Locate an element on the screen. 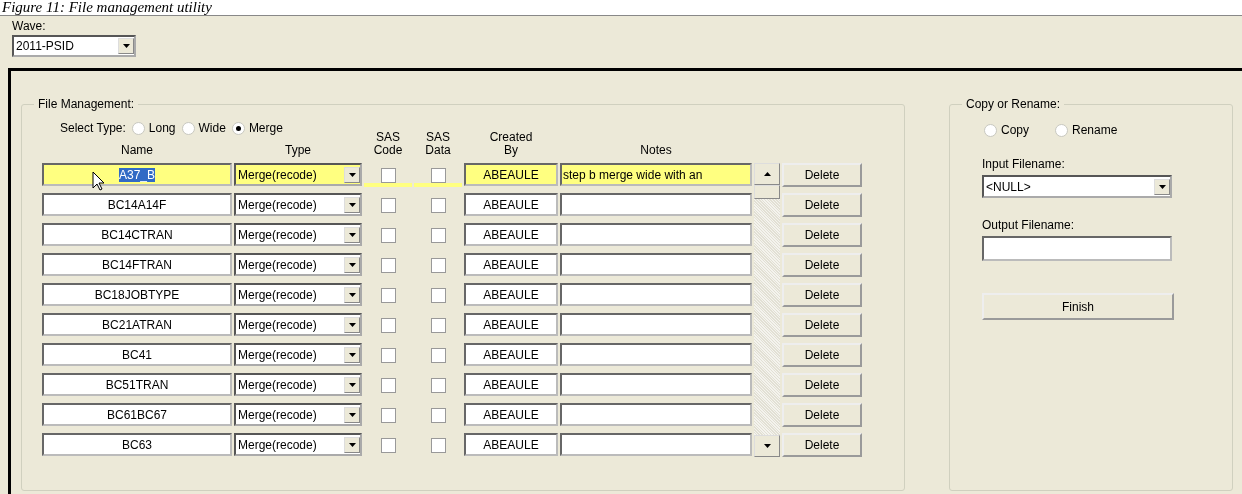  name-field: A37_B is located at coordinates (137, 174).